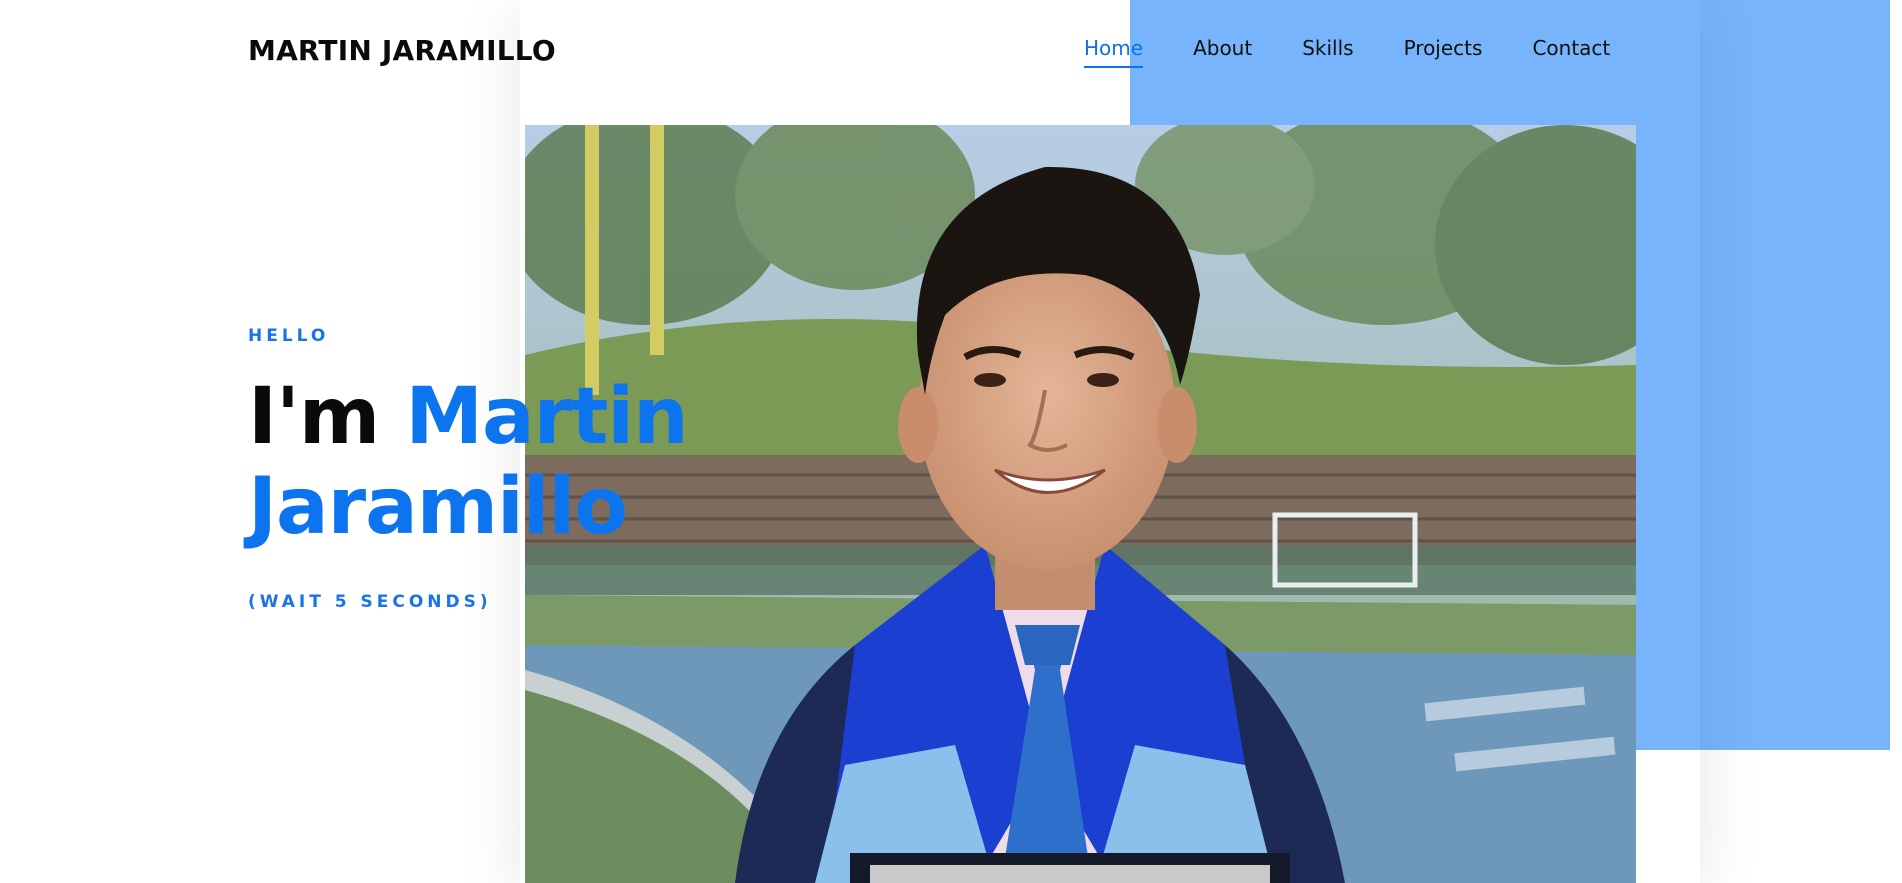 The image size is (1902, 883). Describe the element at coordinates (1327, 52) in the screenshot. I see `nav-skills: Skills` at that location.